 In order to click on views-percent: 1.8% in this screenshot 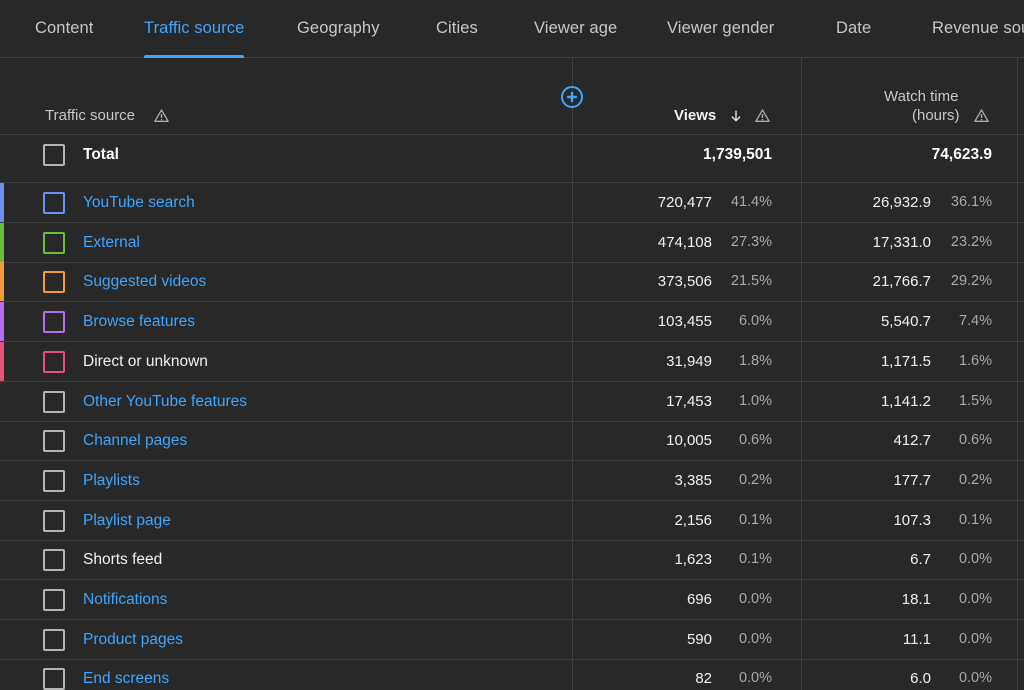, I will do `click(755, 360)`.